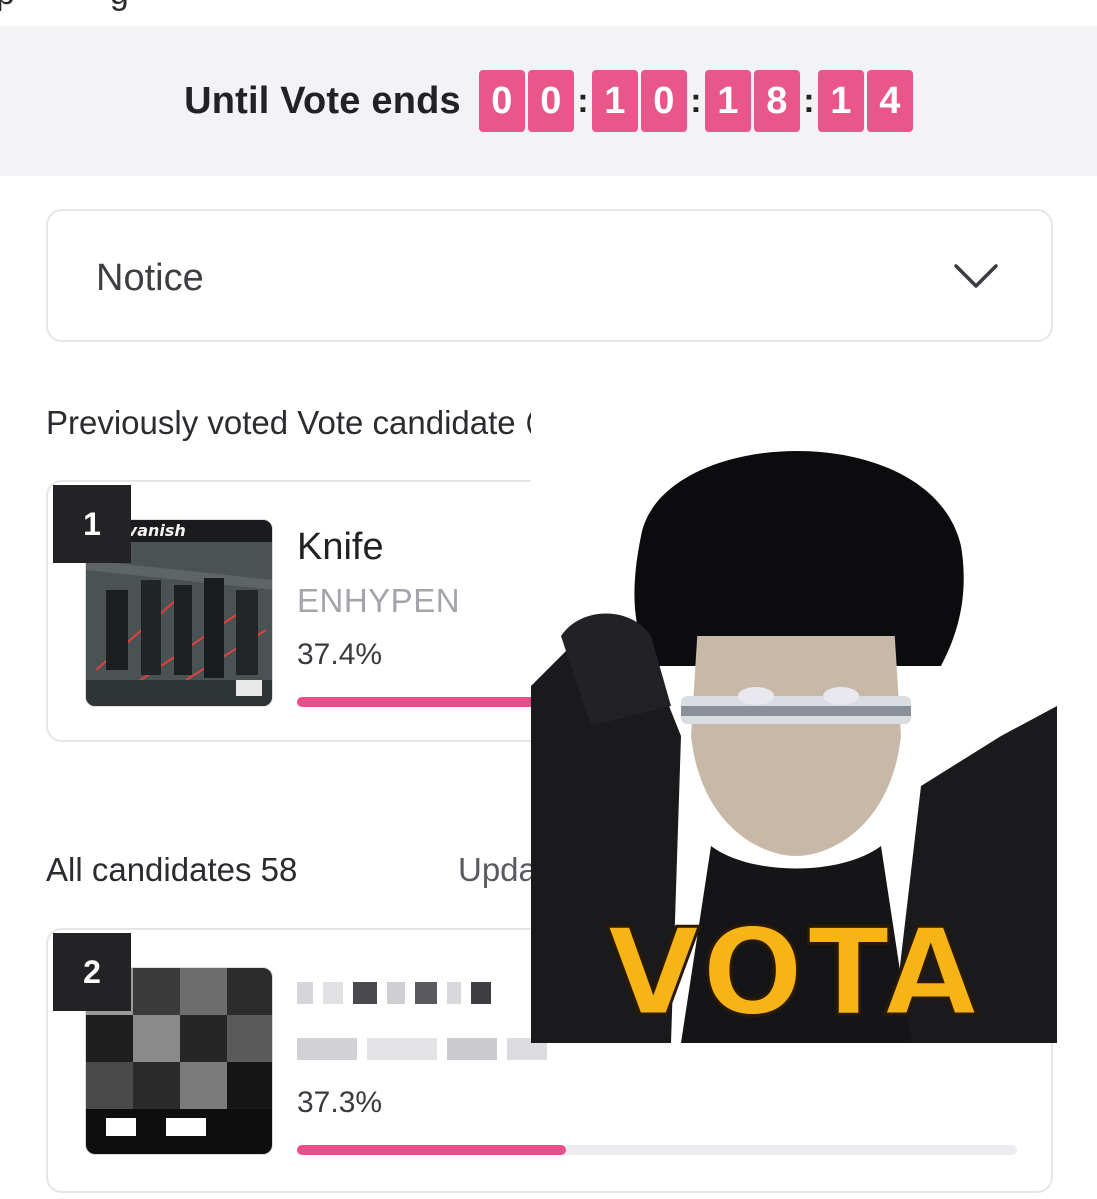 The image size is (1097, 1199). I want to click on countdown-digit: 8, so click(776, 101).